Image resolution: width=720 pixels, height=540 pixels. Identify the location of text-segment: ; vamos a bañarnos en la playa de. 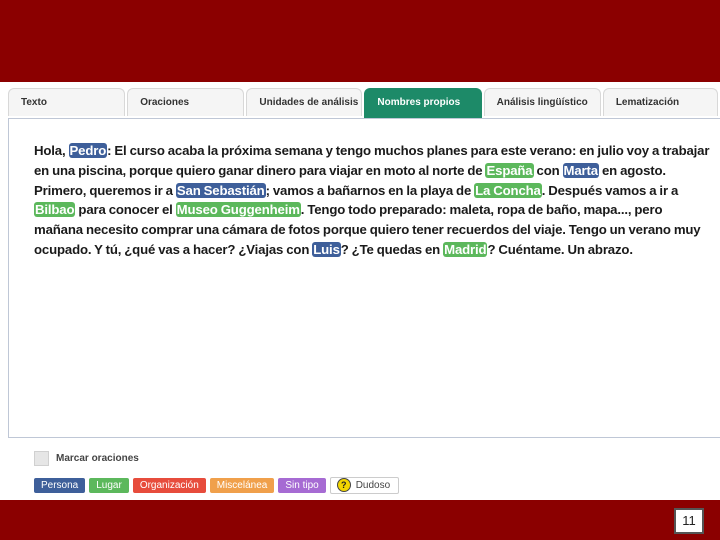
(370, 190).